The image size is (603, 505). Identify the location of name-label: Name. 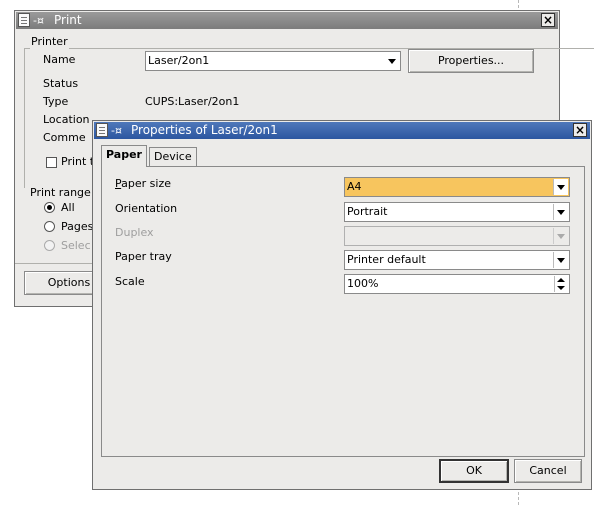
(59, 59).